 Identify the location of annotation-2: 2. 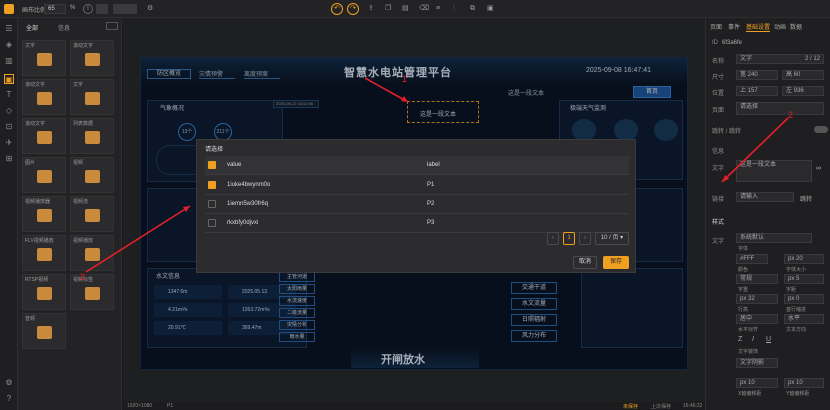
(790, 115).